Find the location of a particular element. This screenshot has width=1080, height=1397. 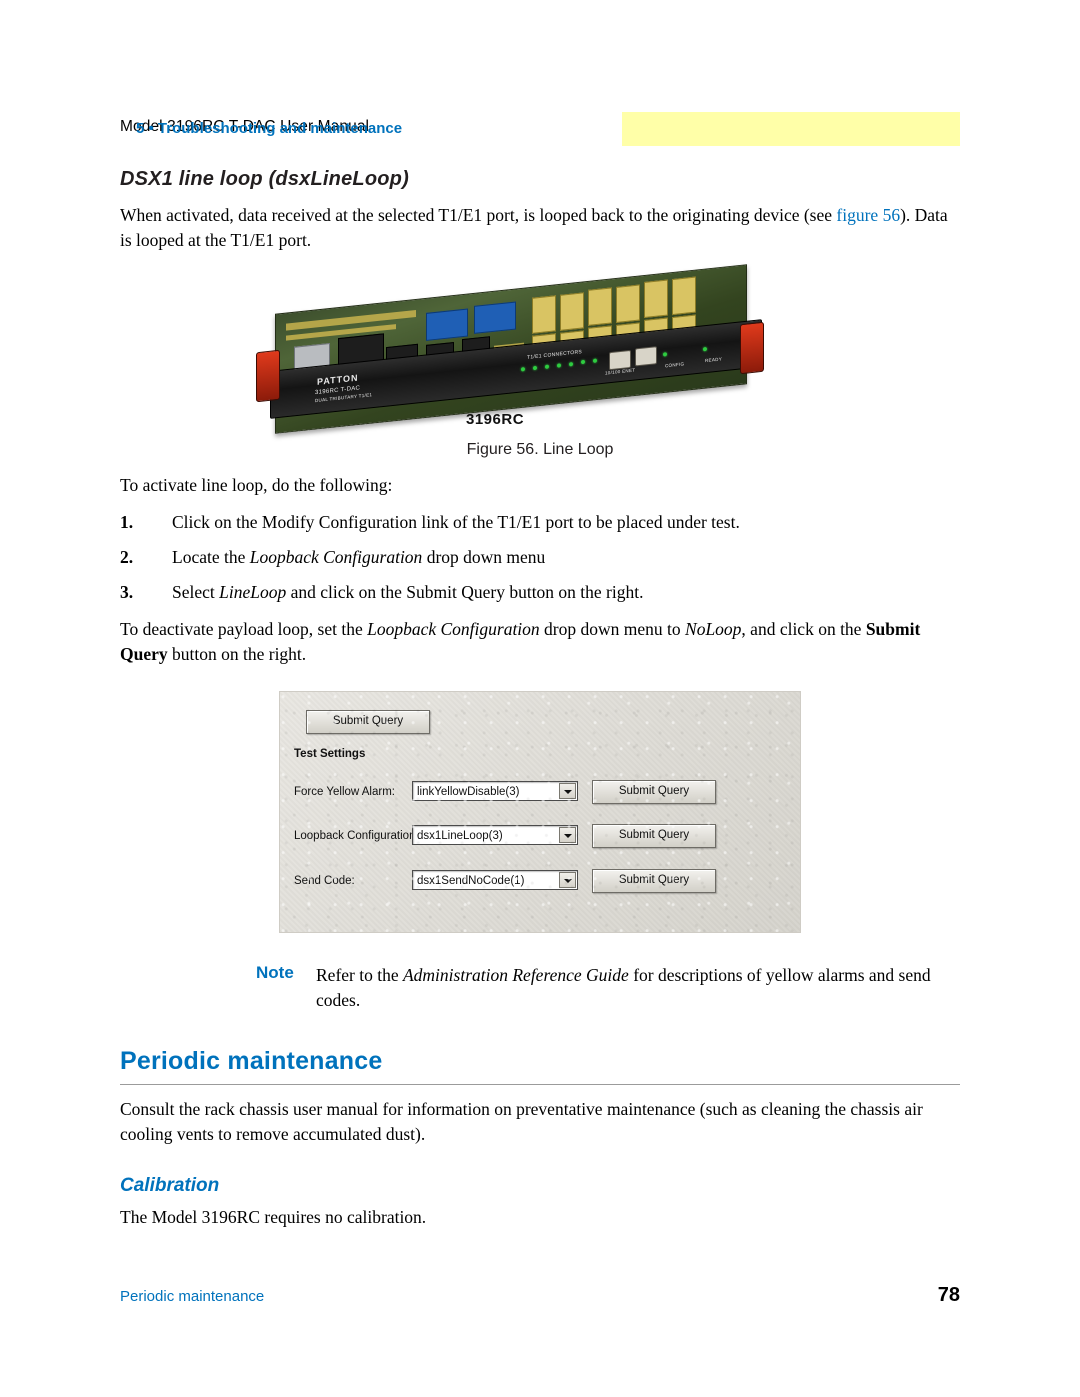

step-text: Select is located at coordinates (196, 592).